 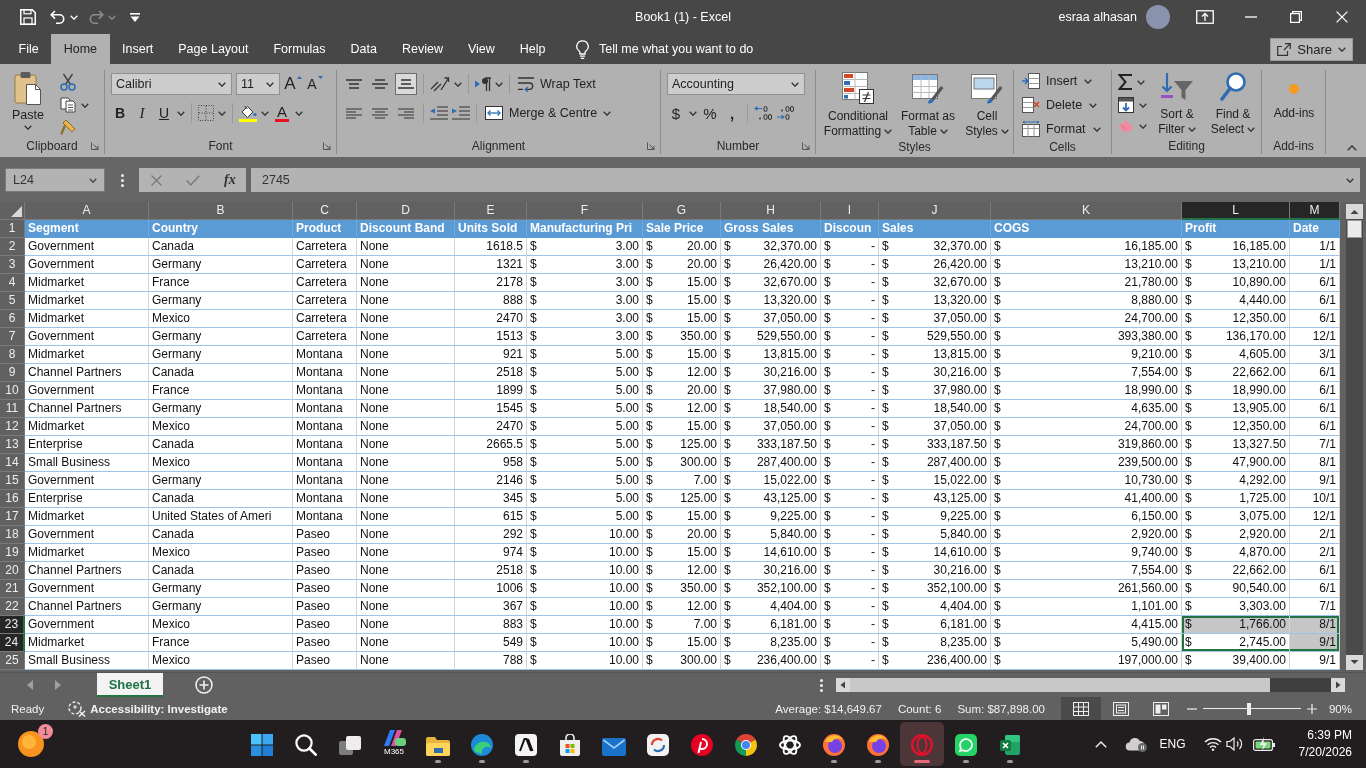 What do you see at coordinates (159, 708) in the screenshot?
I see `accessibility-button: Accessibility: Investigate` at bounding box center [159, 708].